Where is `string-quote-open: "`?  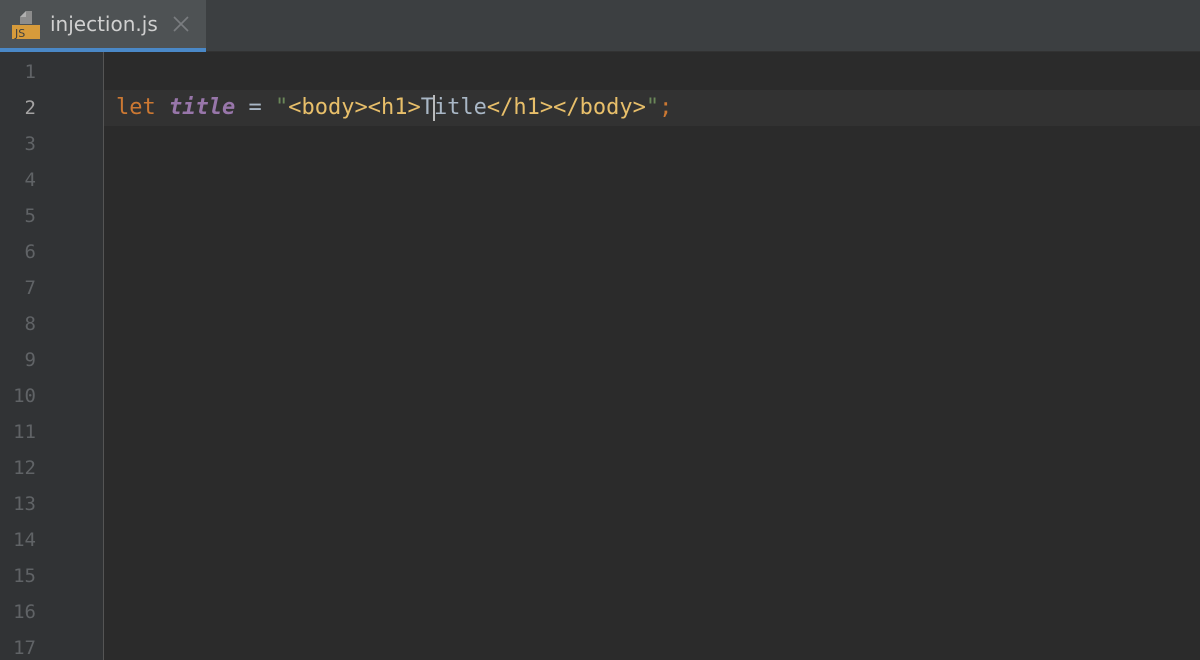 string-quote-open: " is located at coordinates (281, 107).